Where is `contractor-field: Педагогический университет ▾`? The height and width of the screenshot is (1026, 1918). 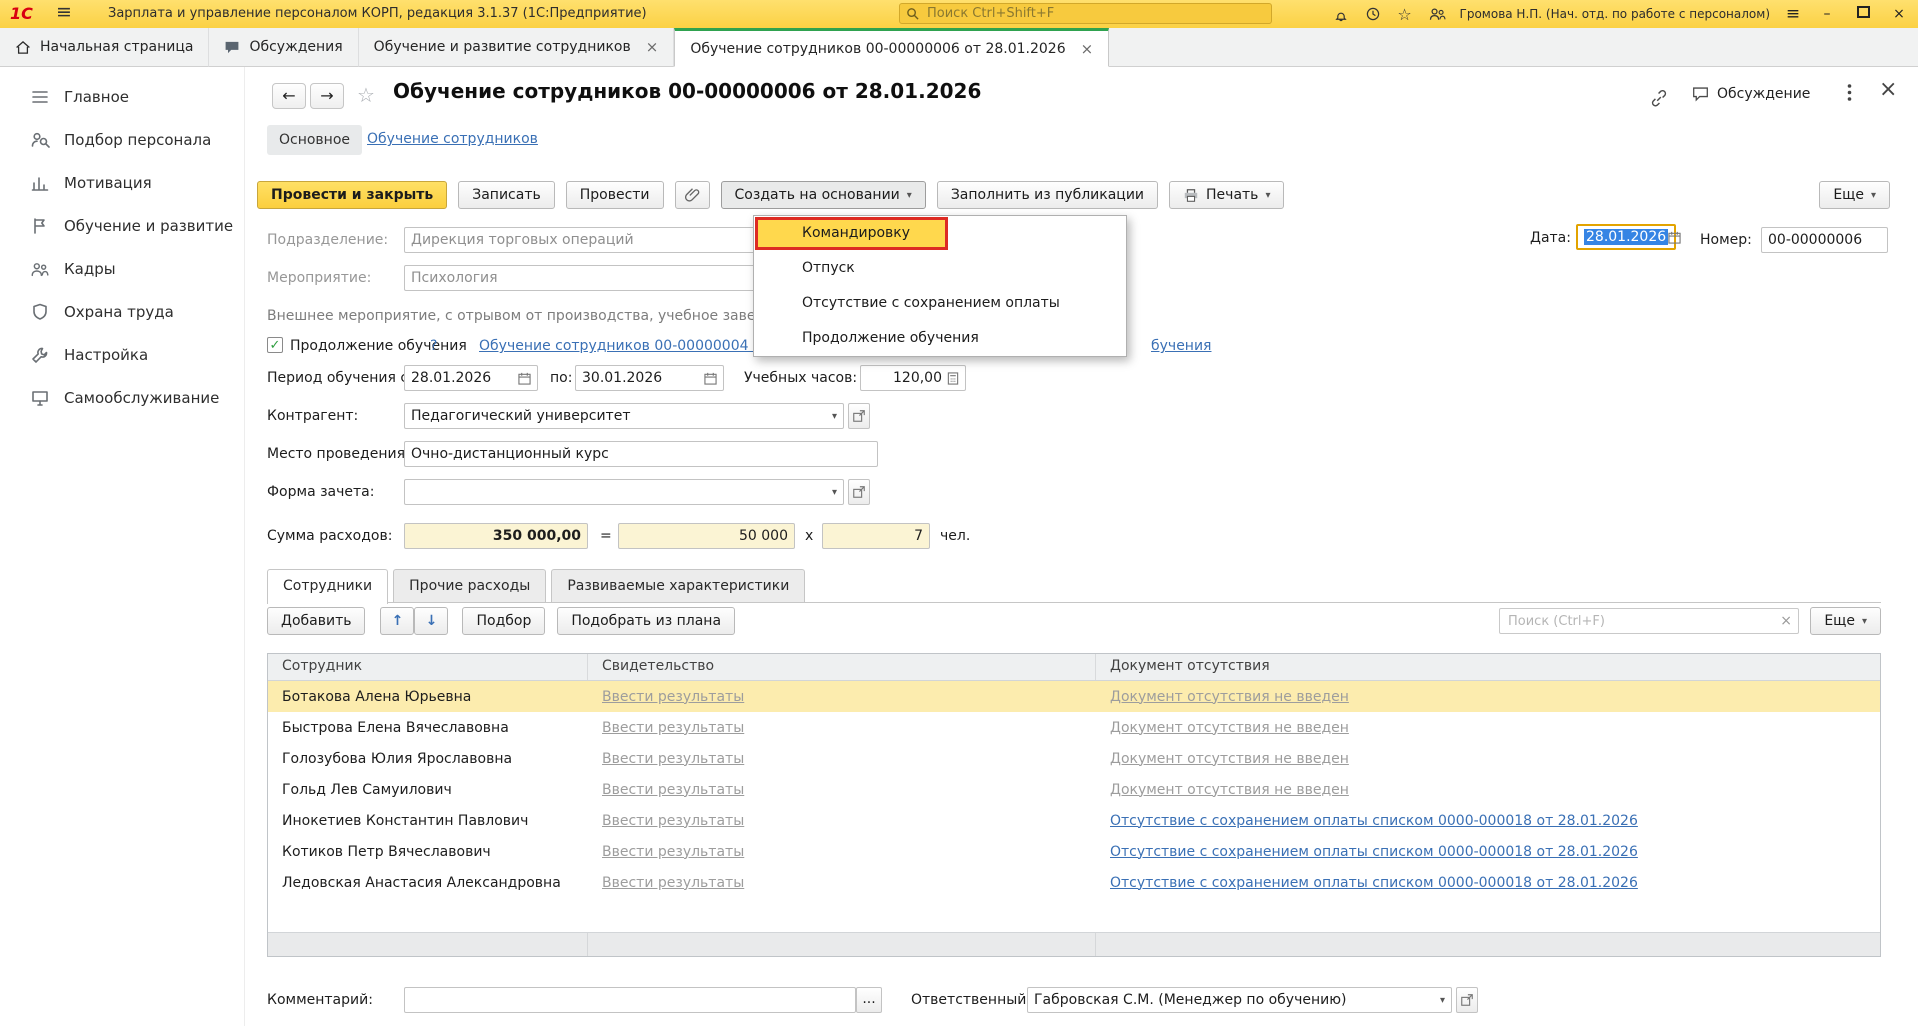 contractor-field: Педагогический университет ▾ is located at coordinates (624, 416).